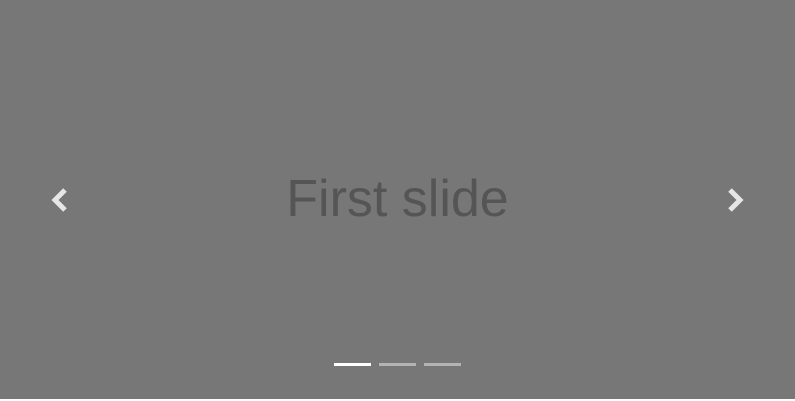  I want to click on chevron-right-icon, so click(735, 200).